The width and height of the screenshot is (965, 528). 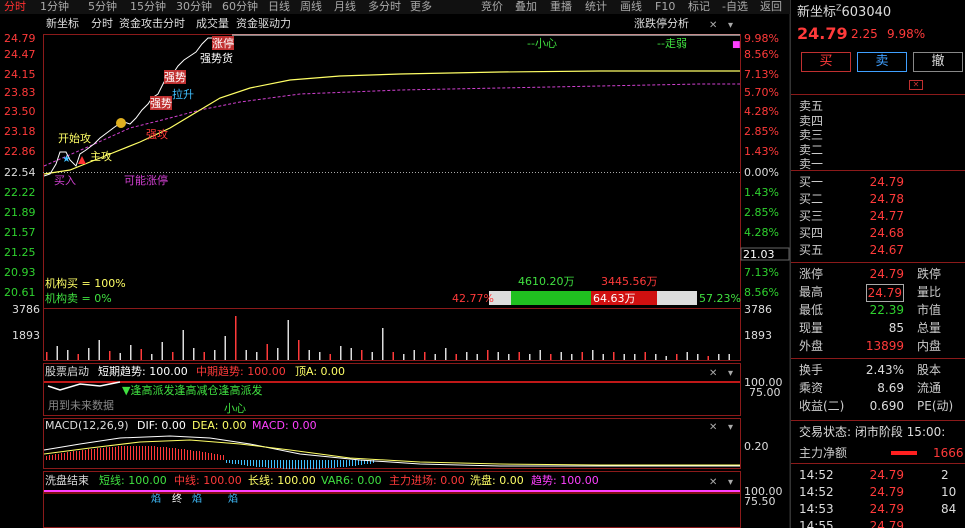 What do you see at coordinates (526, 7) in the screenshot?
I see `tool-overlay: 叠加` at bounding box center [526, 7].